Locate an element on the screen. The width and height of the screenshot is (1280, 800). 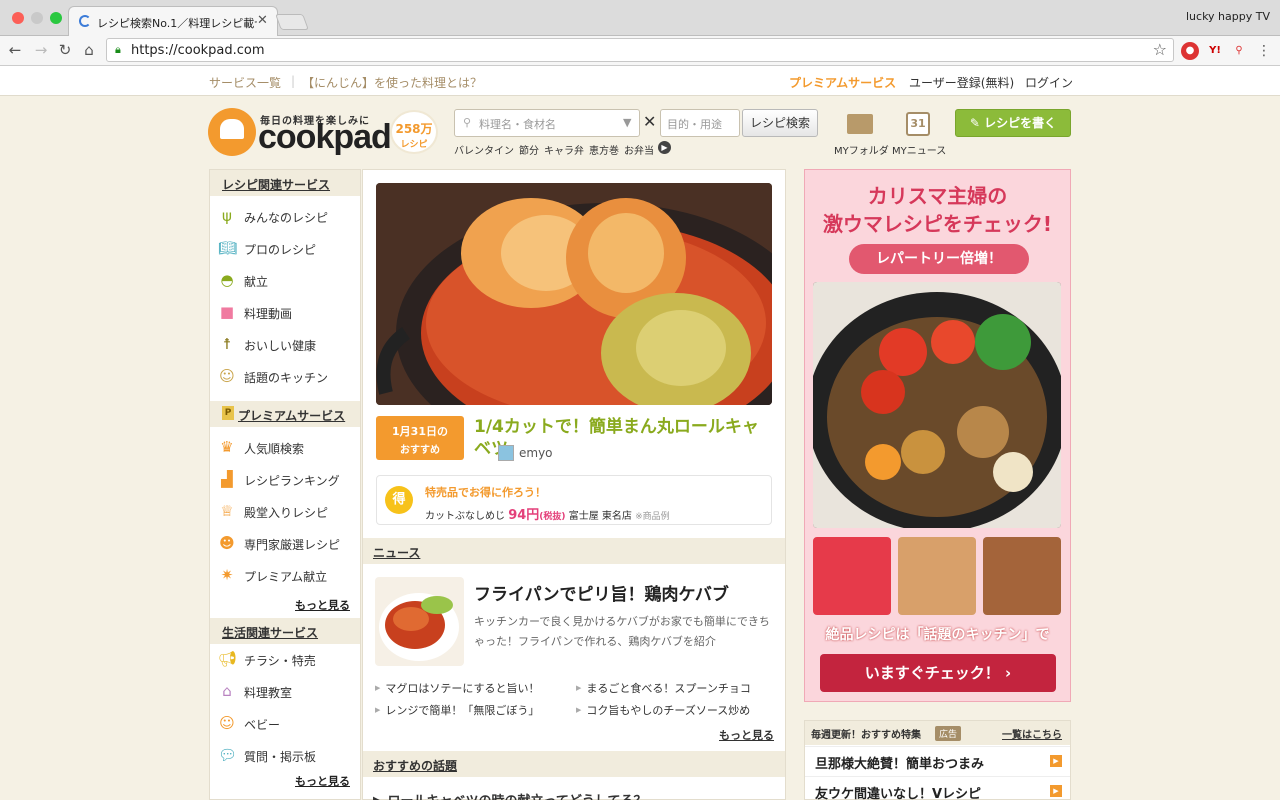
ad-caption: 絶品レシピは「話題のキッチン」で is located at coordinates (937, 635).